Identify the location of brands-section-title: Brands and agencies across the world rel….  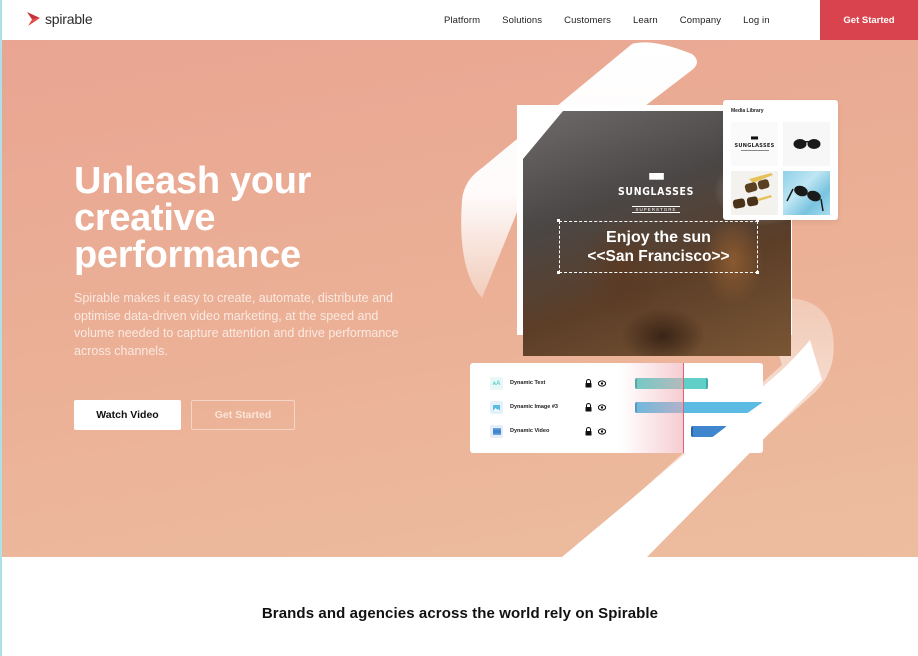
(460, 613).